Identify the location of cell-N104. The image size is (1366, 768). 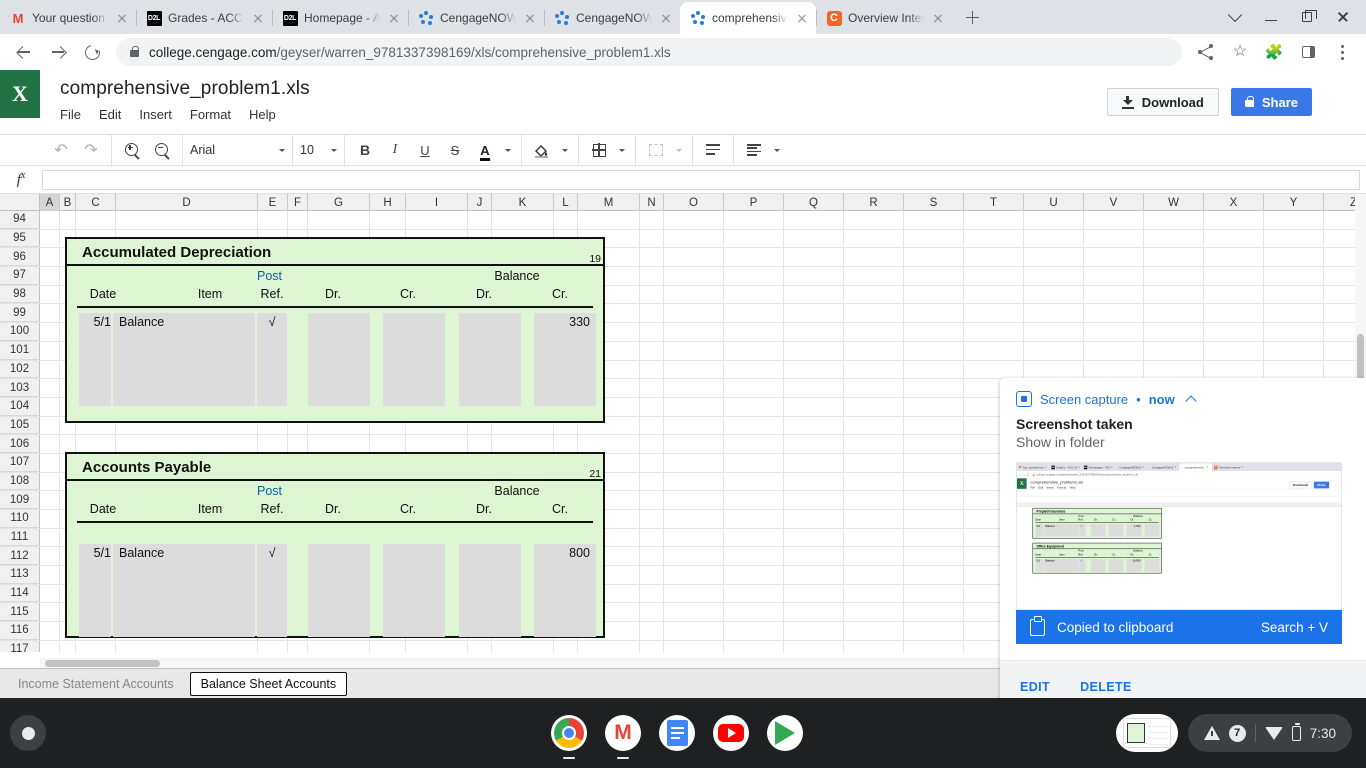
(652, 406).